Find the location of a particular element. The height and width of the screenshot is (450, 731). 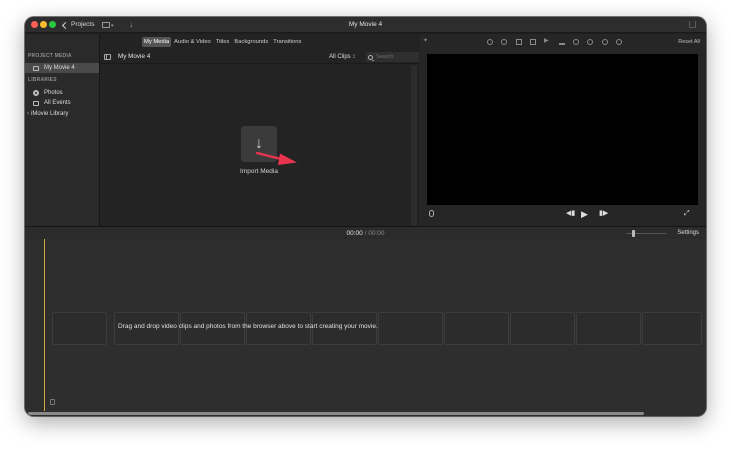

speed-icon is located at coordinates (576, 42).